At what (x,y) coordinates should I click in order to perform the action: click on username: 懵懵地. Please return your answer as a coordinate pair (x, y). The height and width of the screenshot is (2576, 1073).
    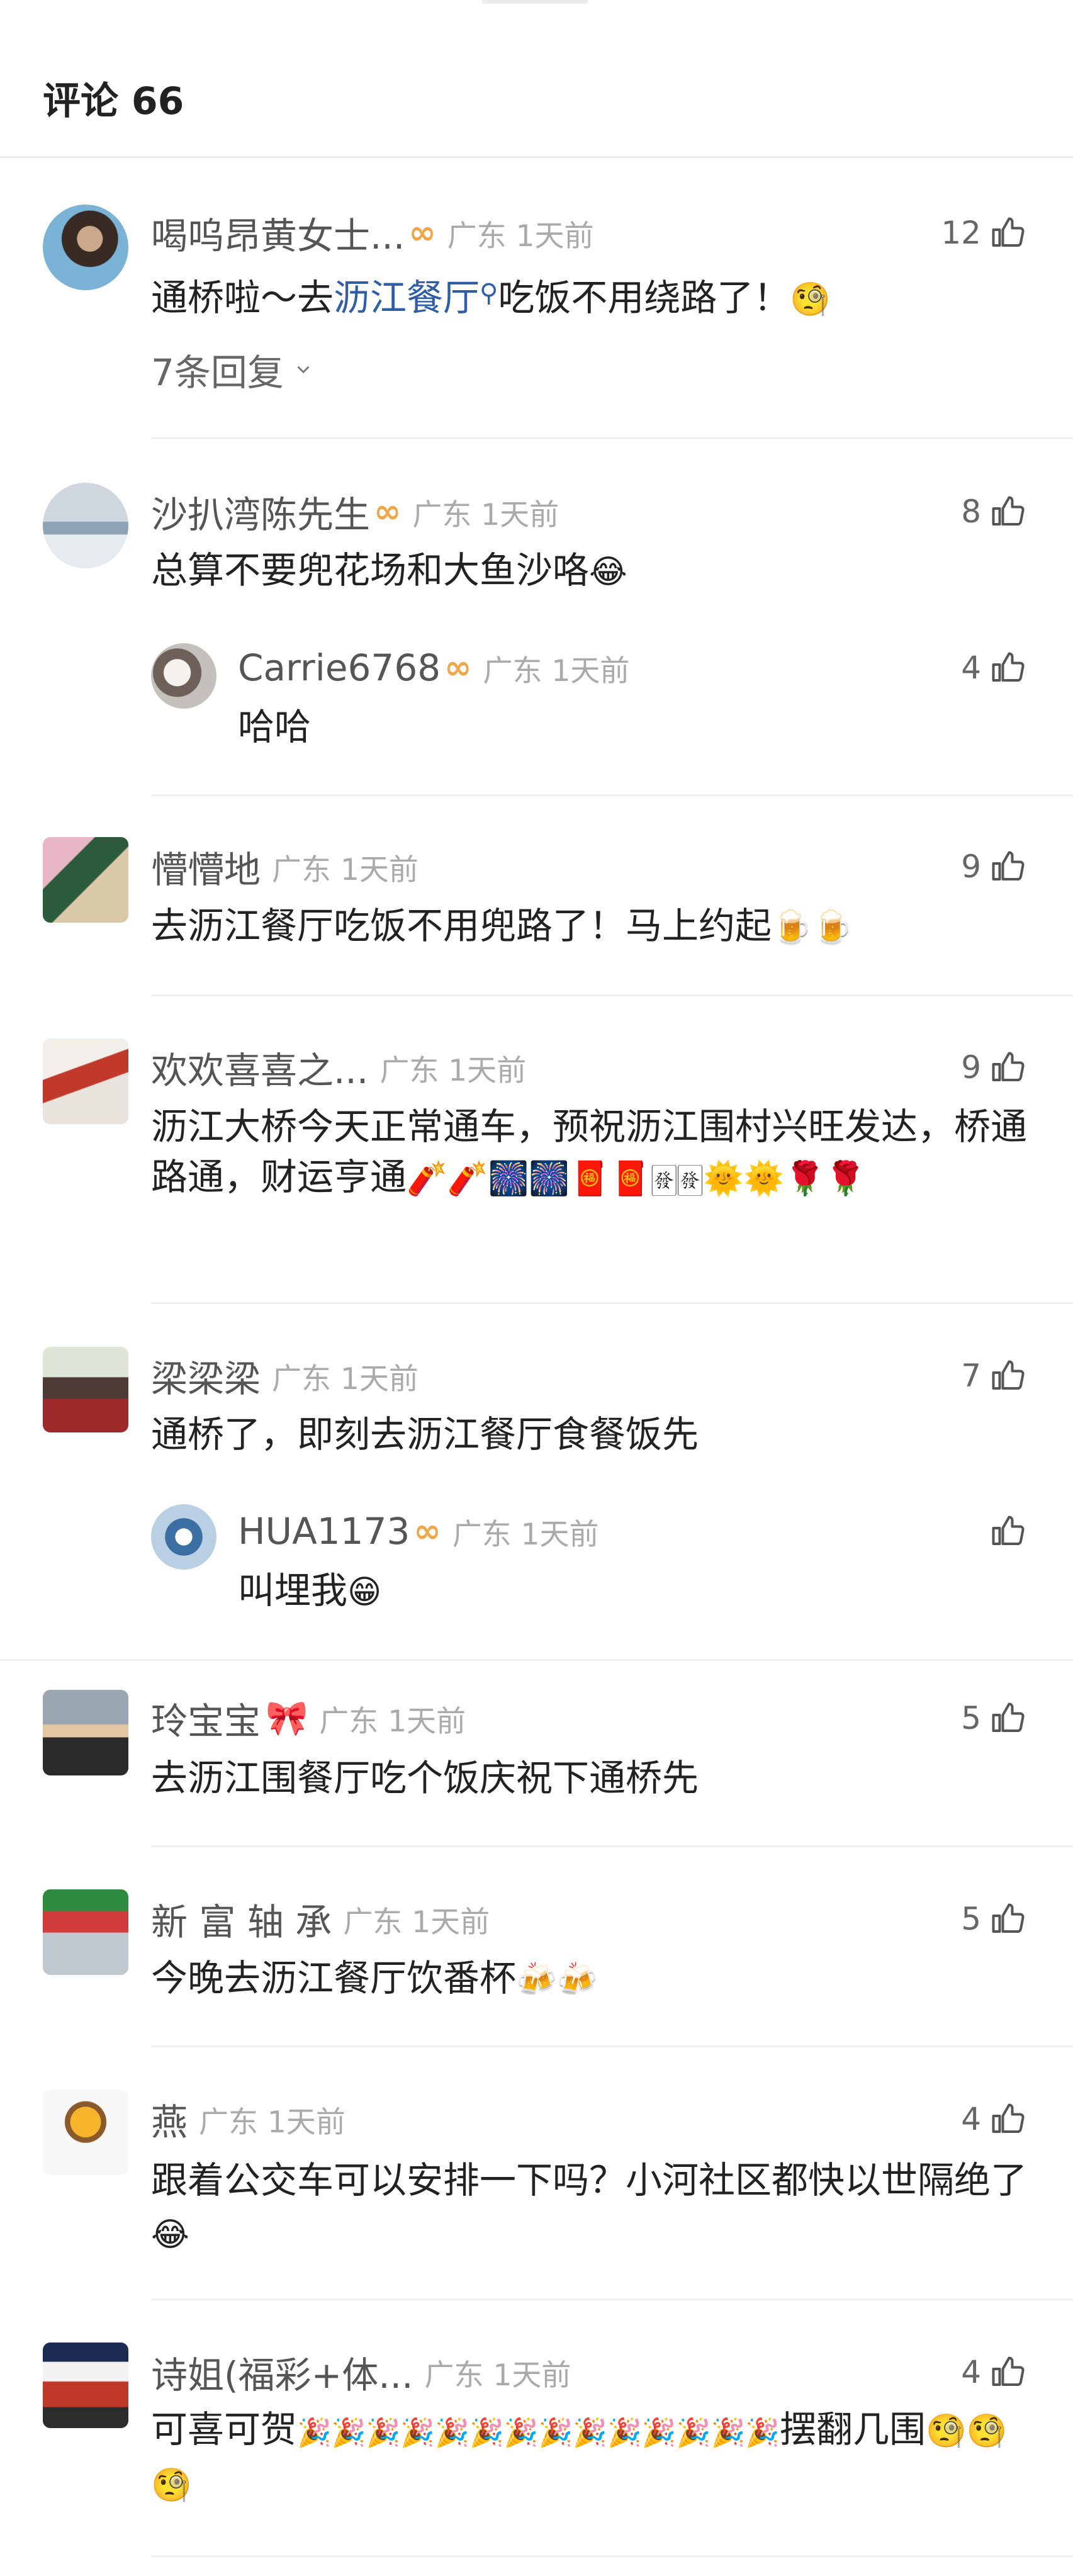
    Looking at the image, I should click on (206, 866).